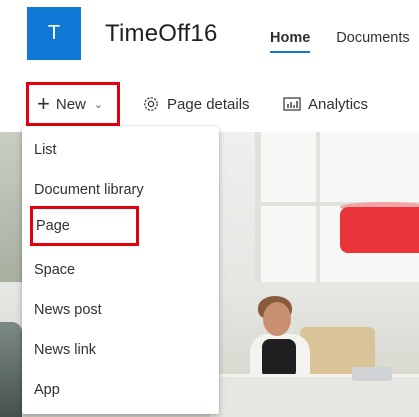 This screenshot has width=419, height=417. What do you see at coordinates (120, 150) in the screenshot?
I see `menu-item-list: List` at bounding box center [120, 150].